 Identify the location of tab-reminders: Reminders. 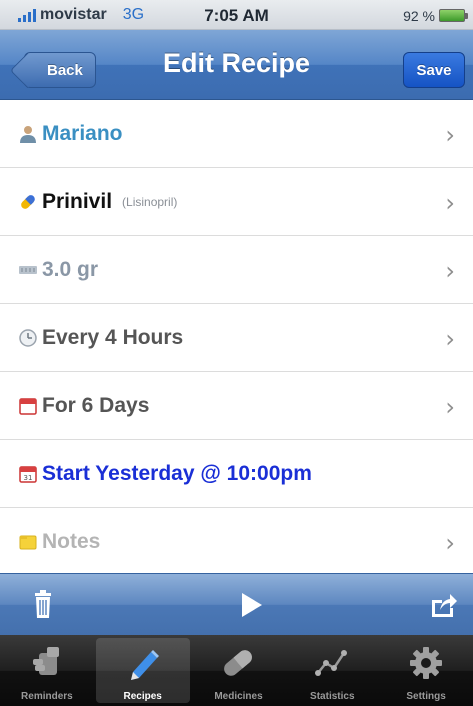
(47, 670).